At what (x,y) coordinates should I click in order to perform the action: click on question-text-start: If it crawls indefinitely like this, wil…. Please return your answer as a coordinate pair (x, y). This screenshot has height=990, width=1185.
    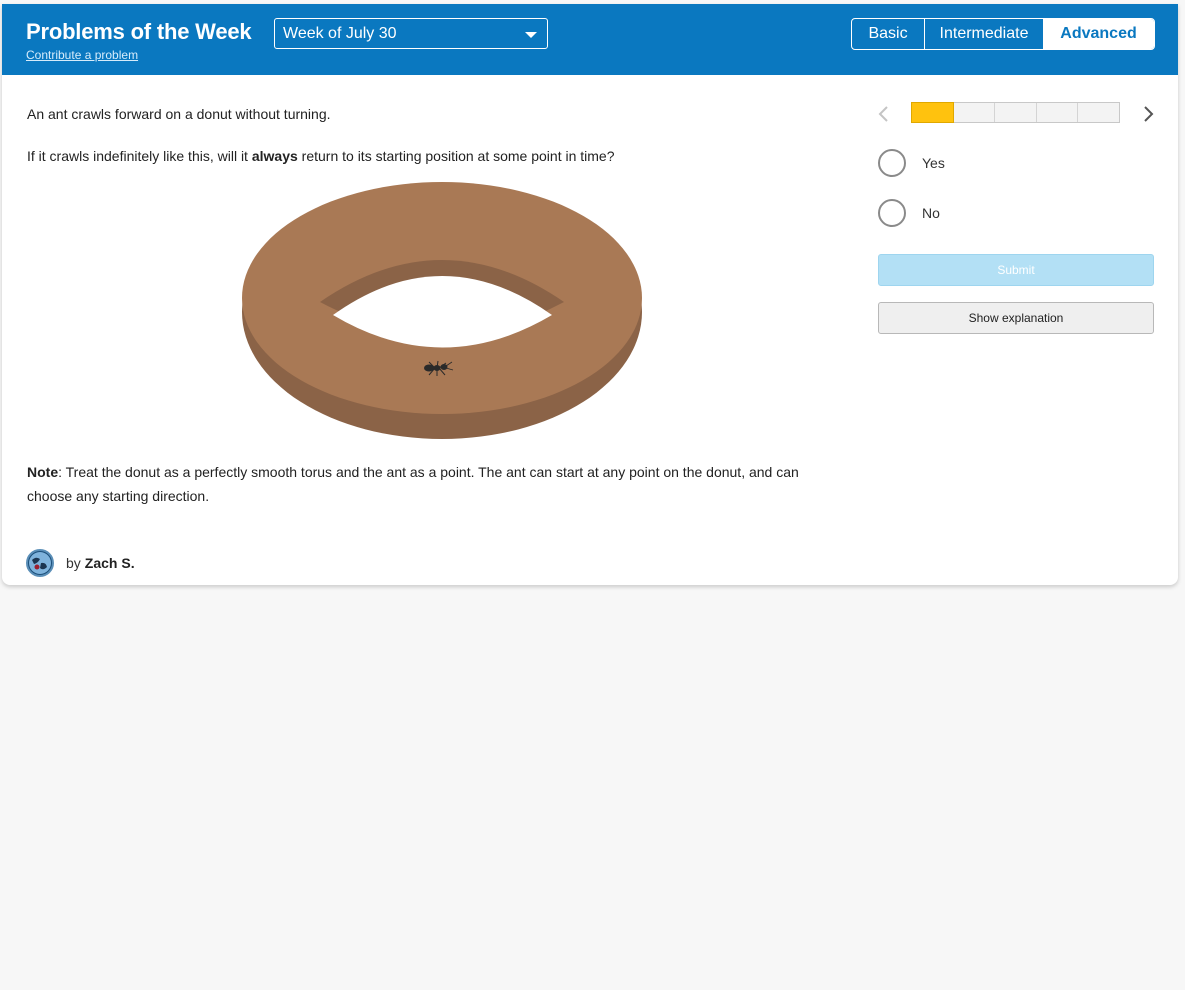
    Looking at the image, I should click on (139, 156).